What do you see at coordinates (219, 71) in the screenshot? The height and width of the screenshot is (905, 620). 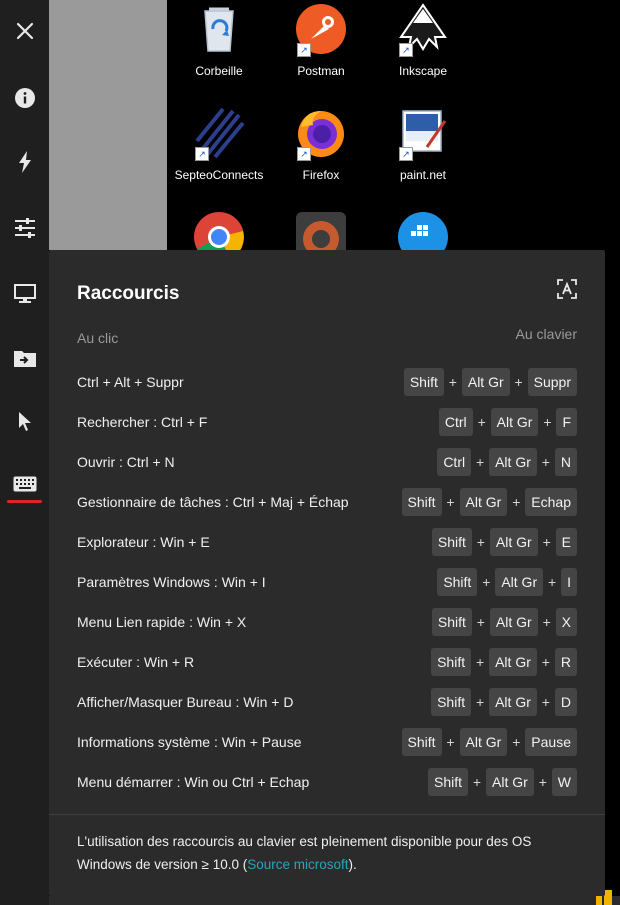 I see `desktop-icon-label: Corbeille` at bounding box center [219, 71].